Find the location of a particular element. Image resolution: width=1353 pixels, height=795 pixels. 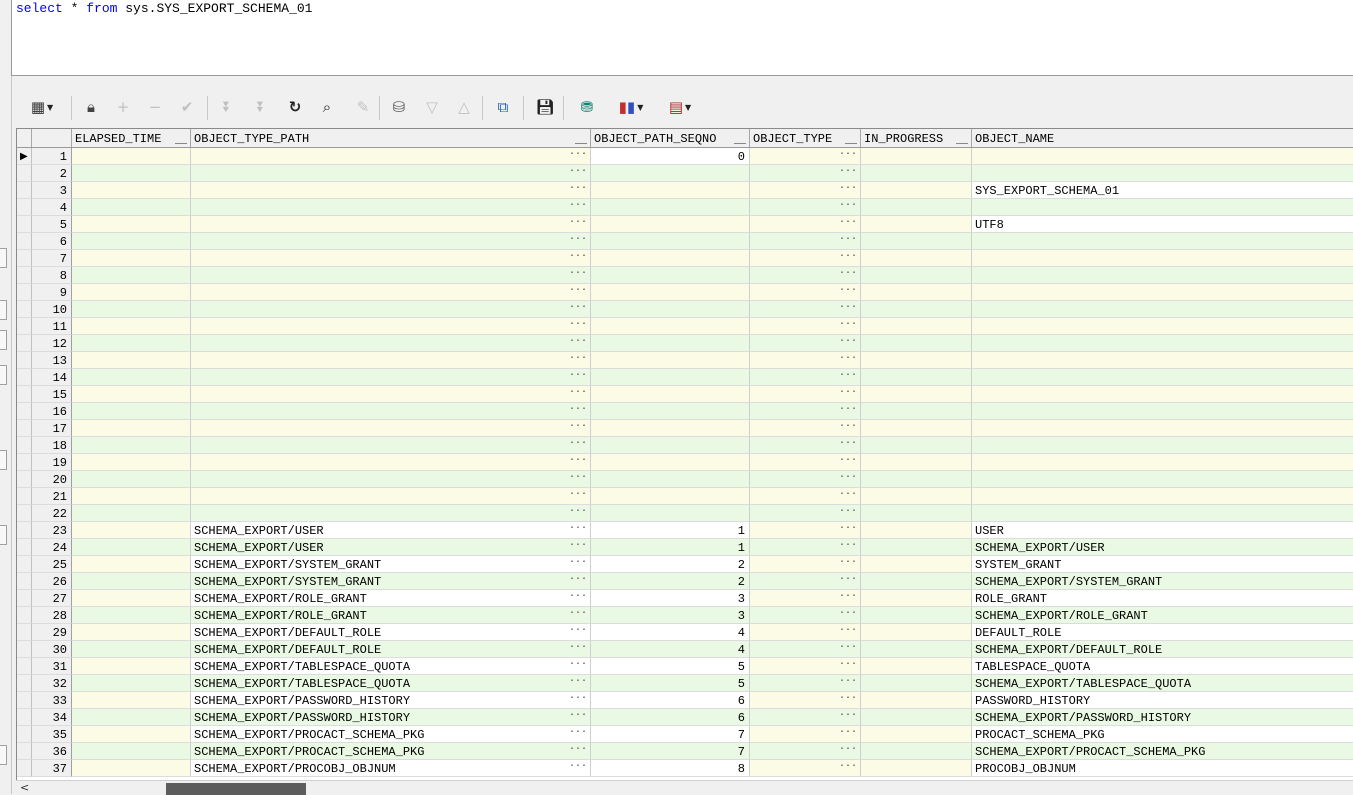

table-row: 11 ··· ··· is located at coordinates (685, 326).